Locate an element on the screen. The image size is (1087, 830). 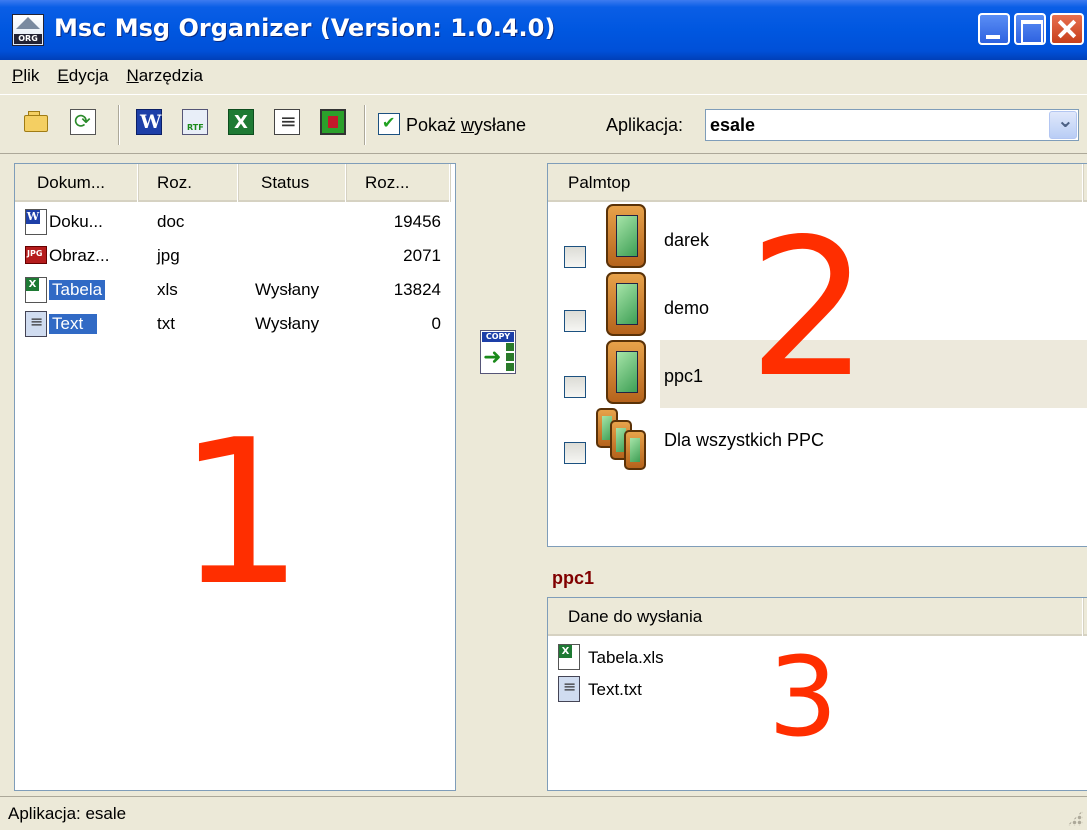
word-icon is located at coordinates (149, 122).